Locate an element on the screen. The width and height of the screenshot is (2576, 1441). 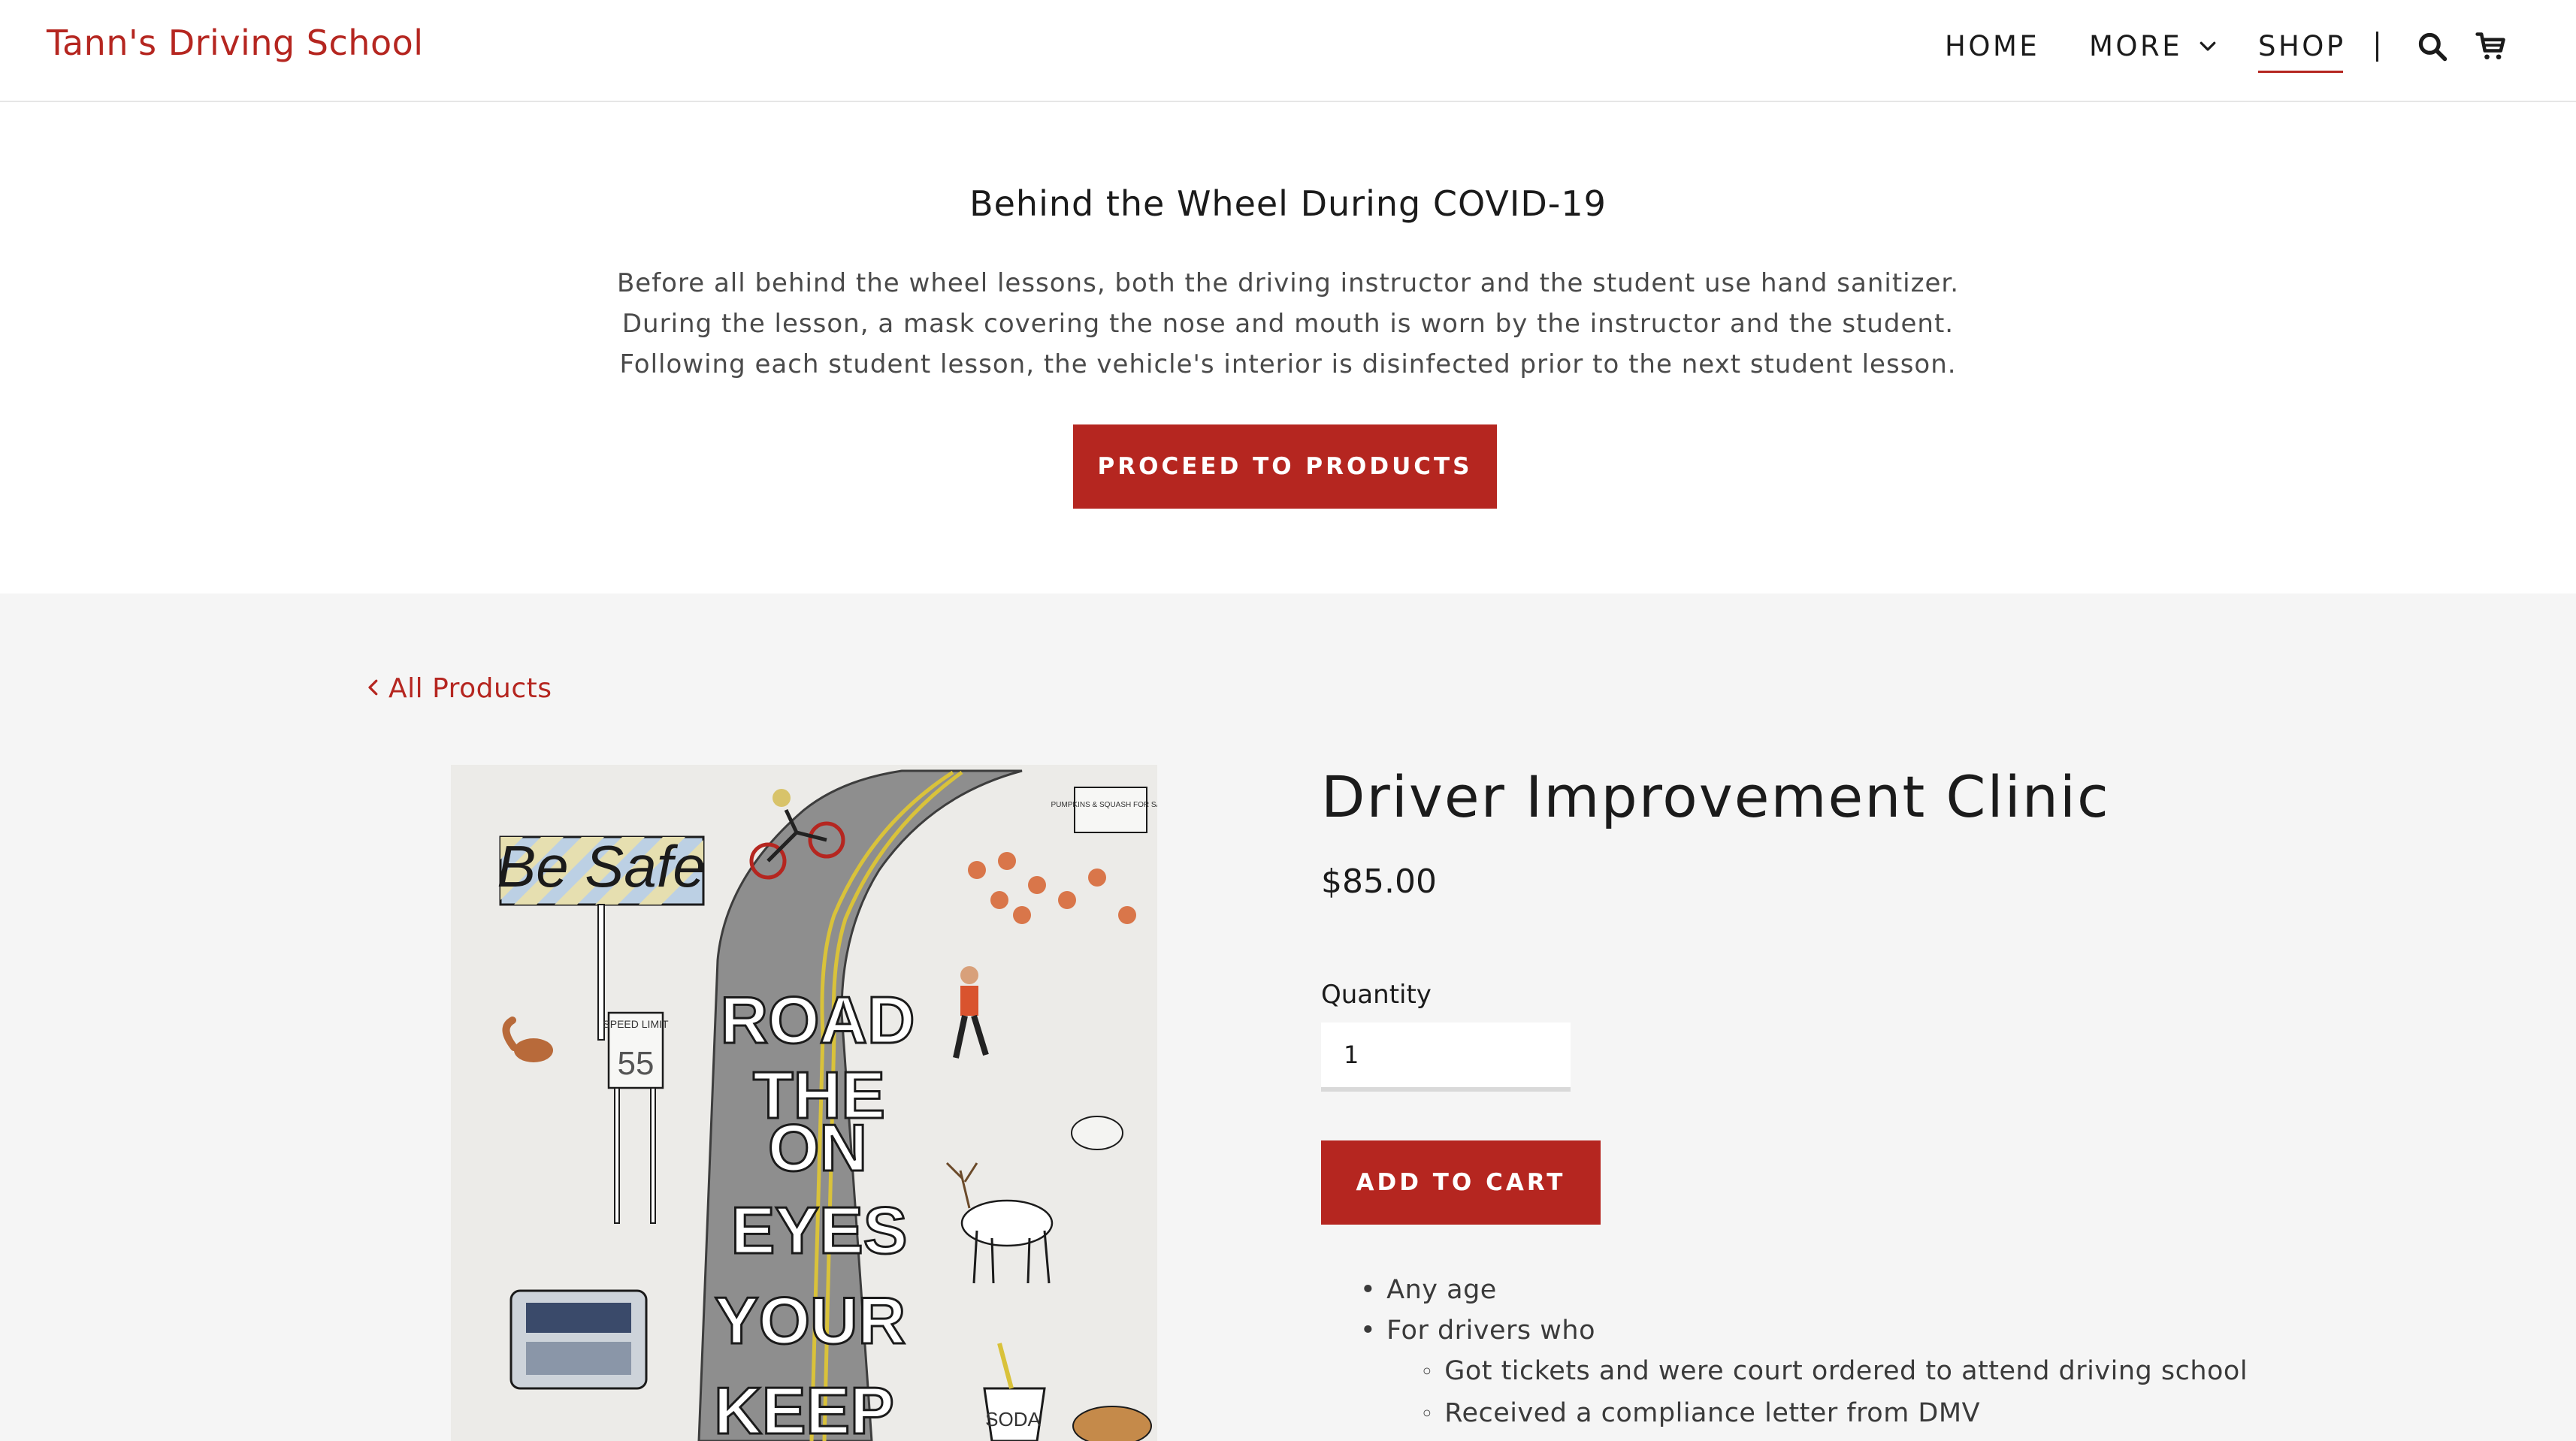
nav-divider is located at coordinates (2377, 47).